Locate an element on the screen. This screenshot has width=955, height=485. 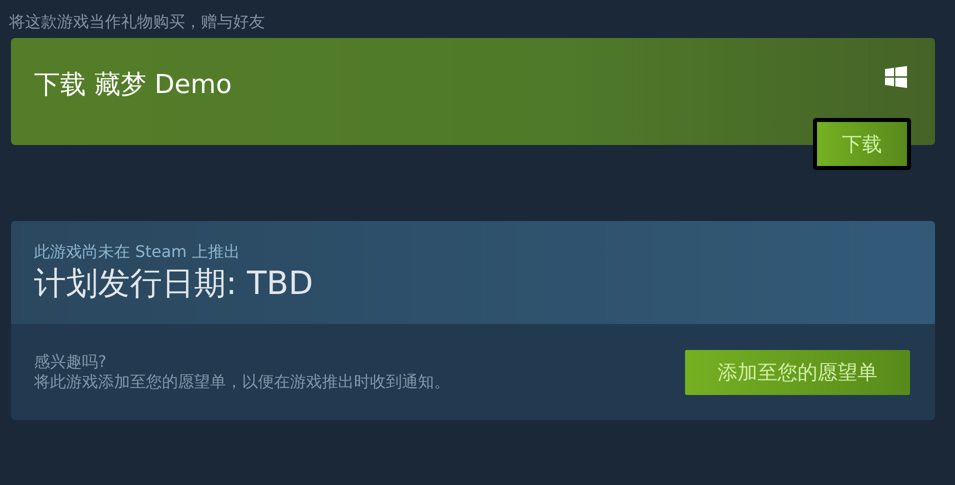
release-date: 计划发行日期: TBD is located at coordinates (174, 283).